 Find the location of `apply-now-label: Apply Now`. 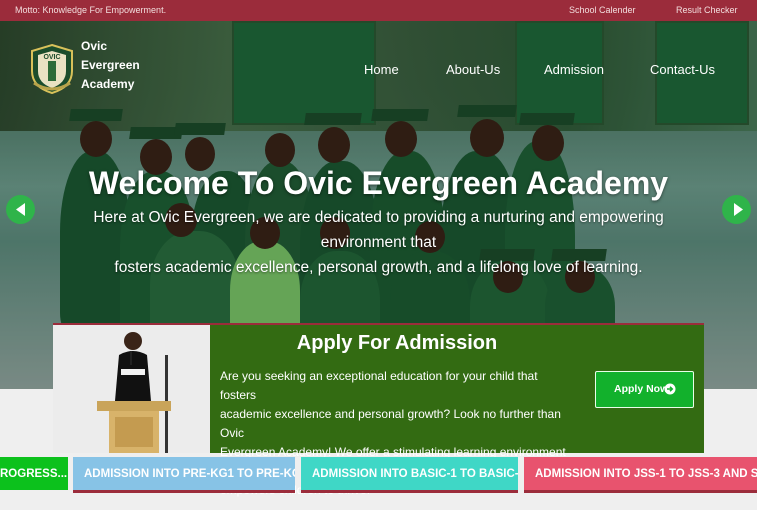

apply-now-label: Apply Now is located at coordinates (641, 389).